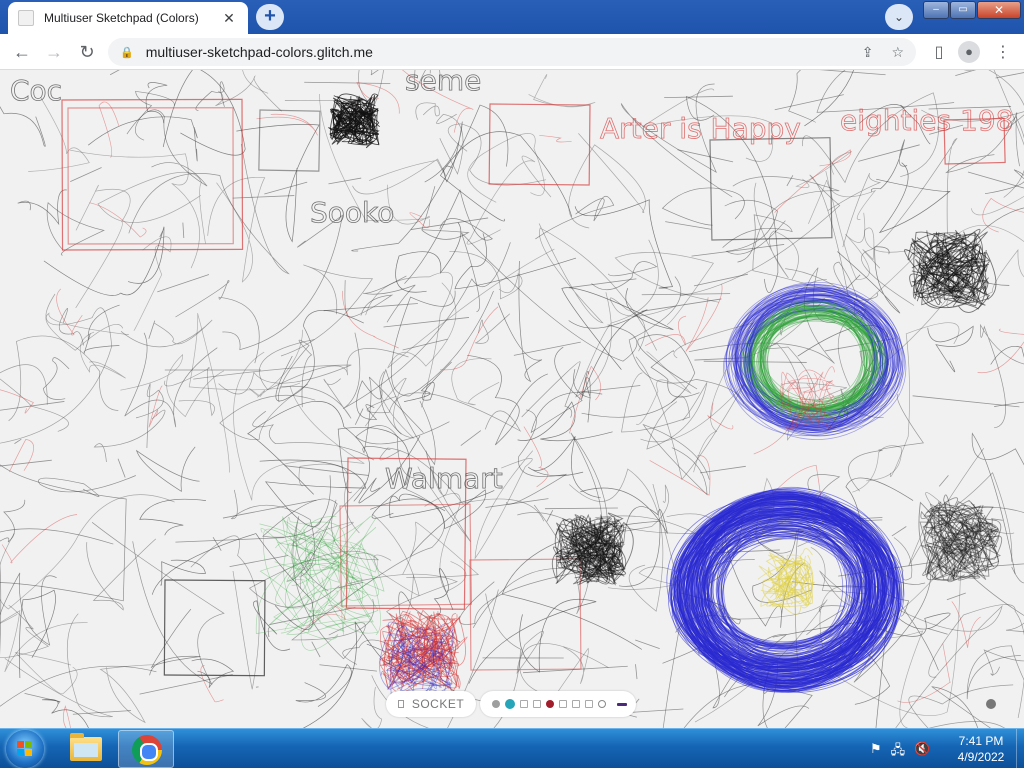 The image size is (1024, 768). What do you see at coordinates (87, 52) in the screenshot?
I see `reload-icon: ↻` at bounding box center [87, 52].